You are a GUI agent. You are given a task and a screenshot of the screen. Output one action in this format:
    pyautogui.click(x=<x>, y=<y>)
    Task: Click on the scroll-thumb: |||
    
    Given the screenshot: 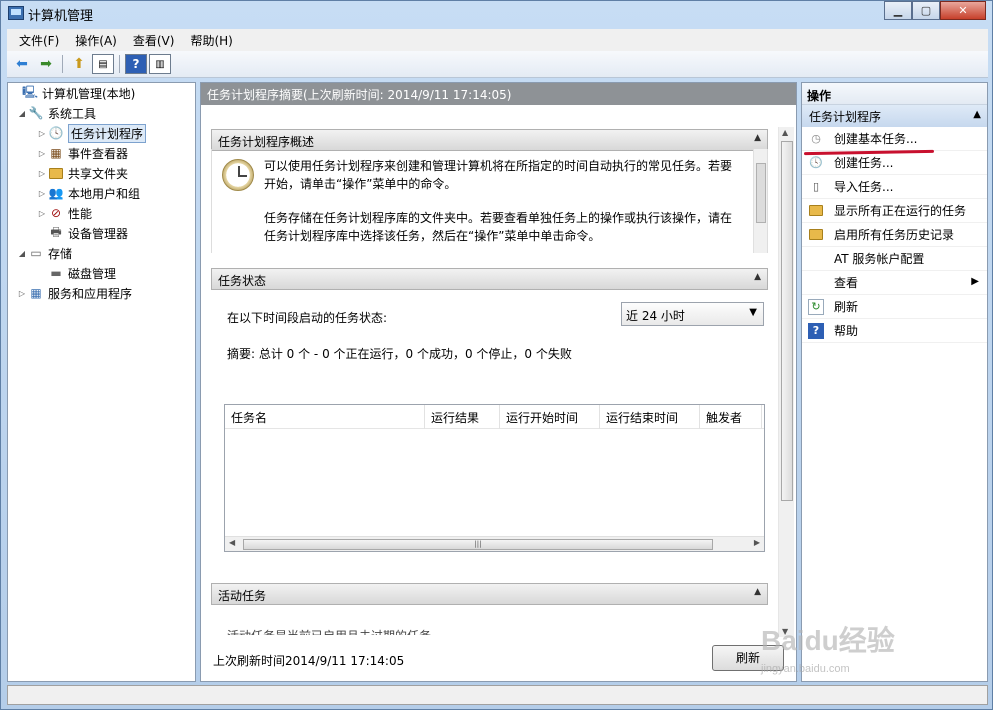 What is the action you would take?
    pyautogui.click(x=478, y=544)
    